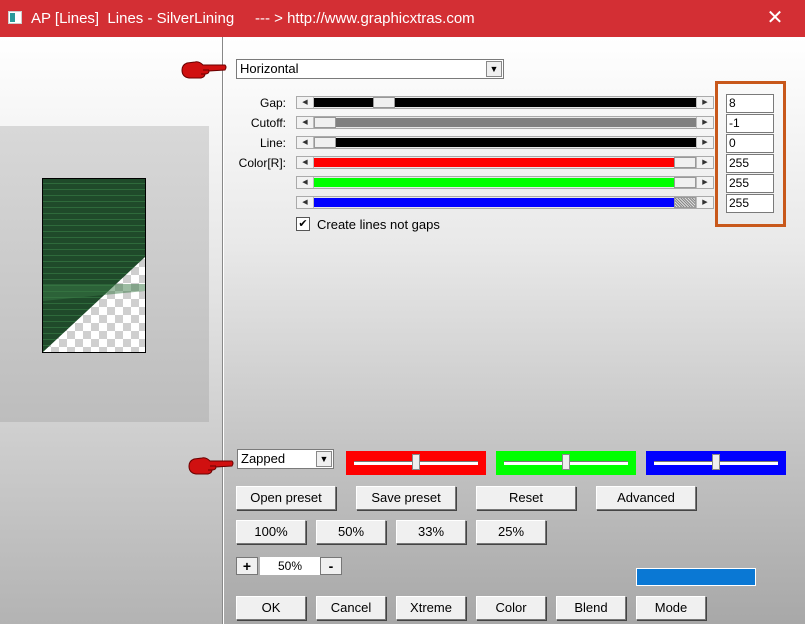 This screenshot has height=624, width=805. Describe the element at coordinates (94, 265) in the screenshot. I see `preview-image` at that location.